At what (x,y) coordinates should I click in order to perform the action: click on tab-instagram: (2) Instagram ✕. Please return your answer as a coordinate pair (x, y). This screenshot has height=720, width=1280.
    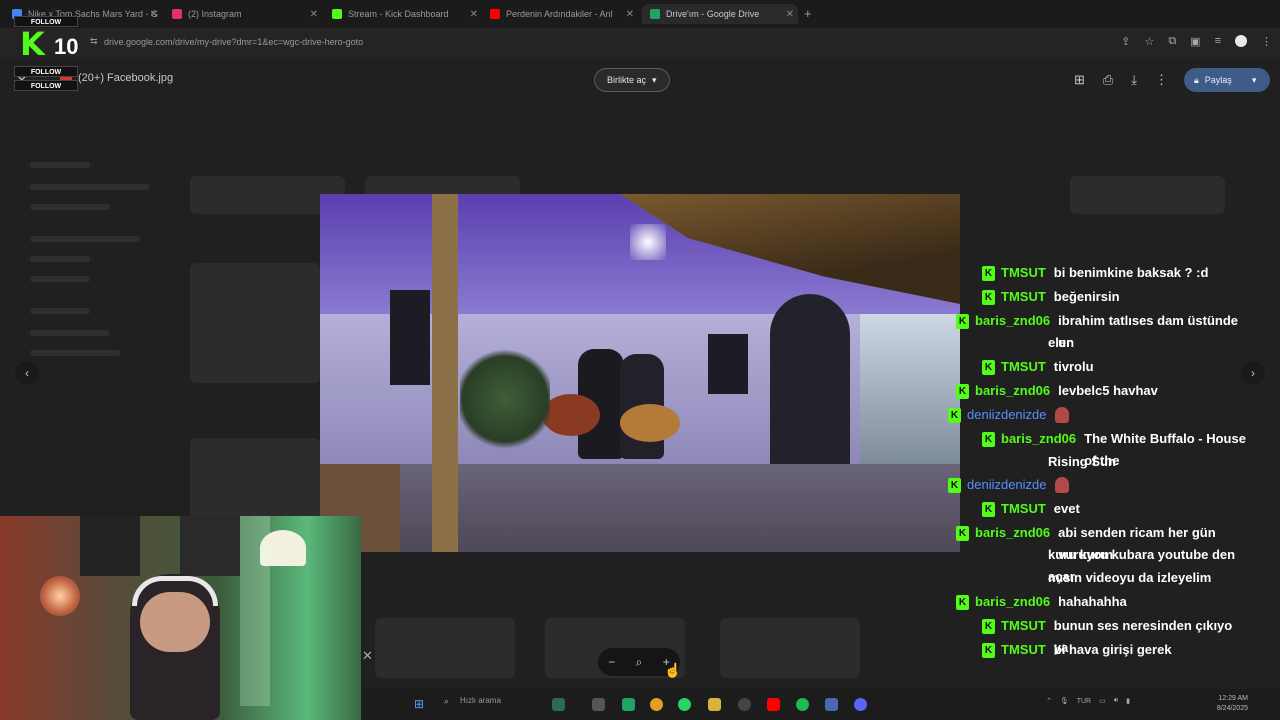
    Looking at the image, I should click on (247, 14).